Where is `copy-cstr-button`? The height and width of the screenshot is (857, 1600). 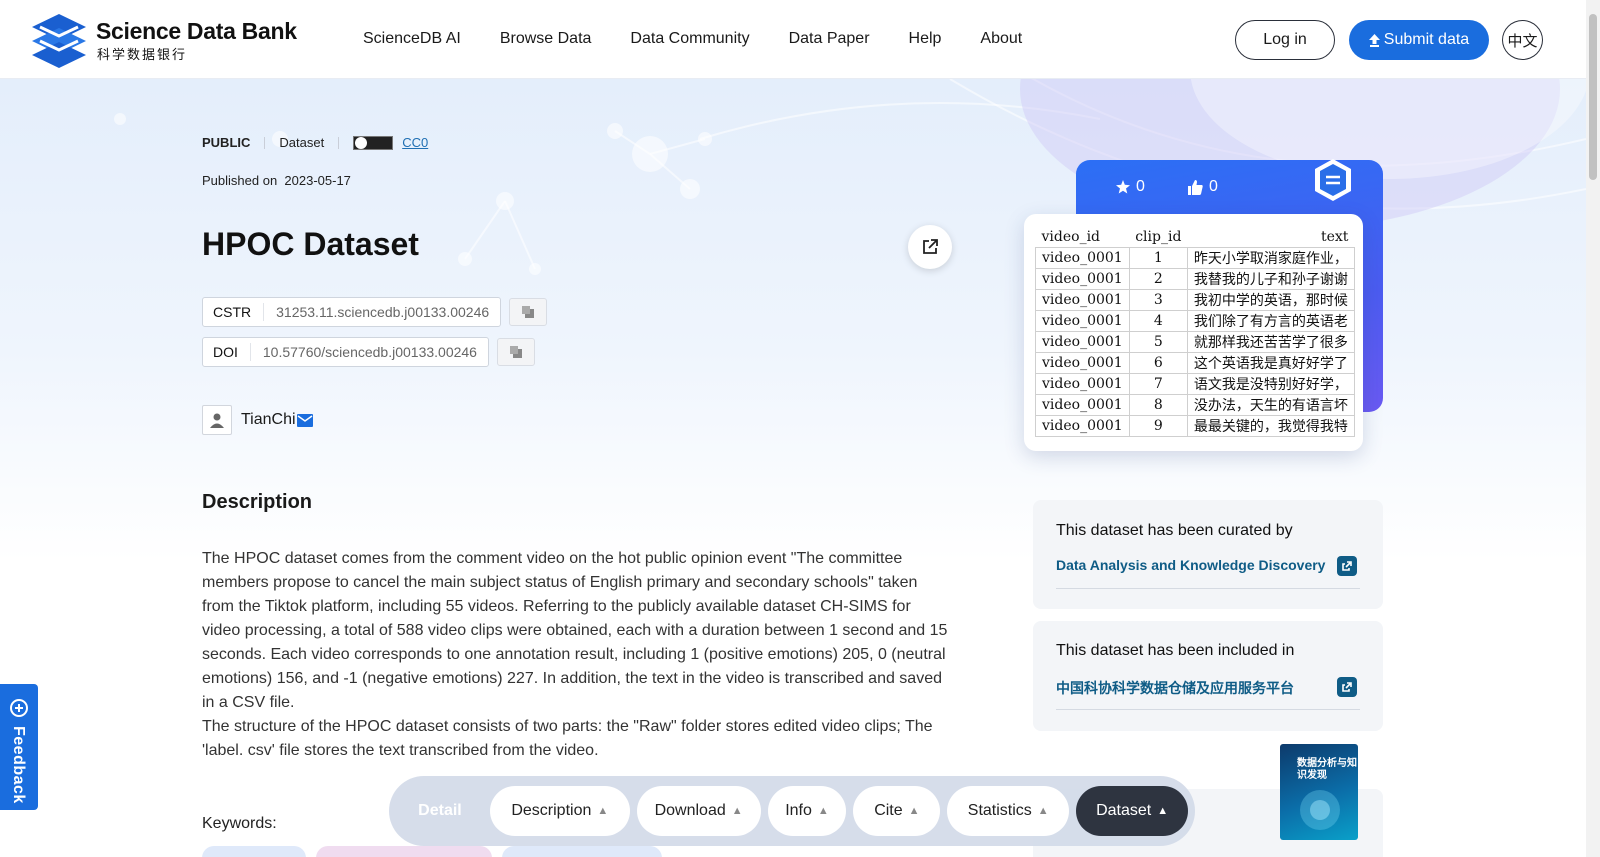 copy-cstr-button is located at coordinates (528, 312).